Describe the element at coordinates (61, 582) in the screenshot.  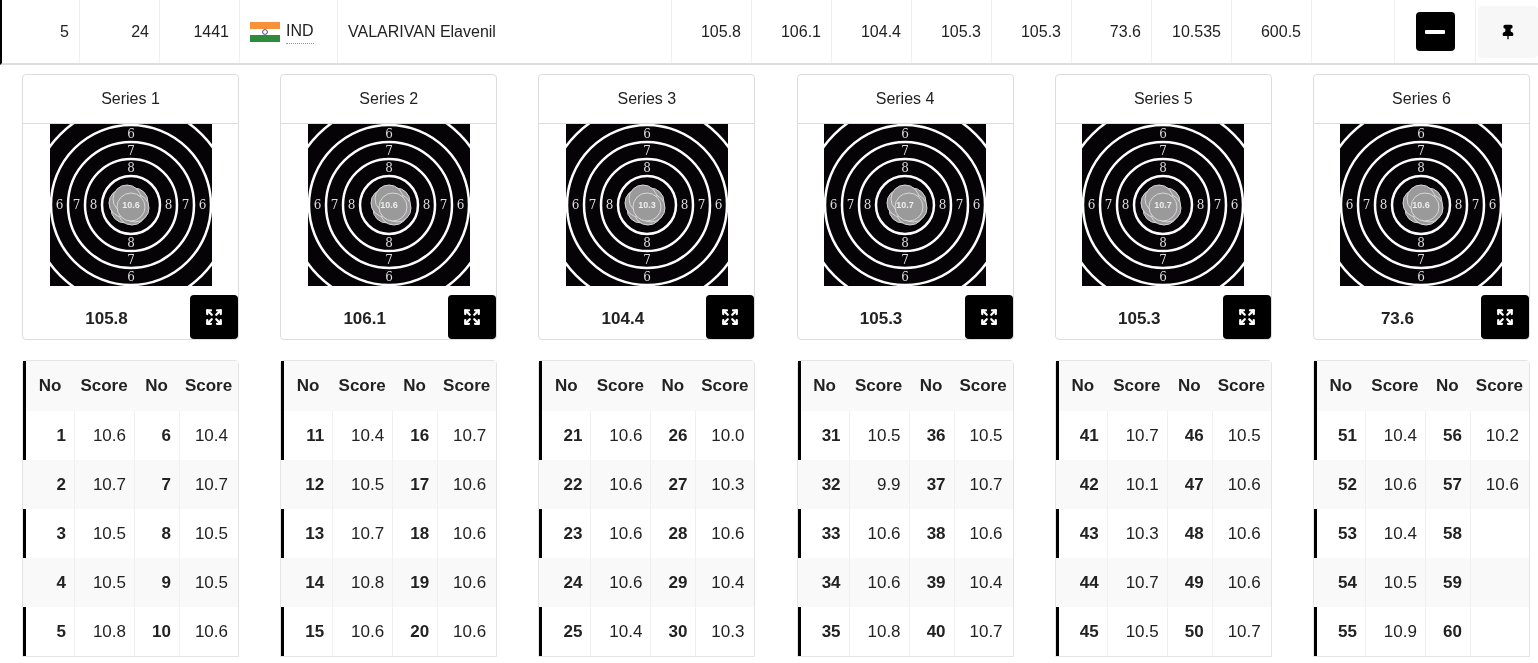
I see `shot-number: 4` at that location.